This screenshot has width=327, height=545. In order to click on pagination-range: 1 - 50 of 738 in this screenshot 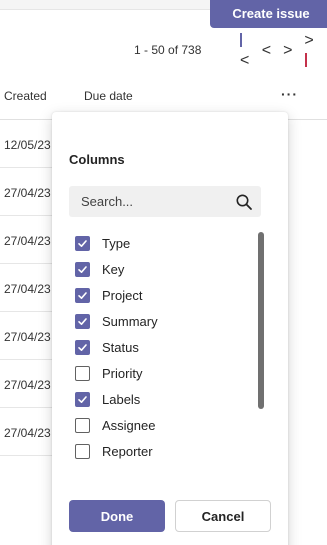, I will do `click(168, 50)`.